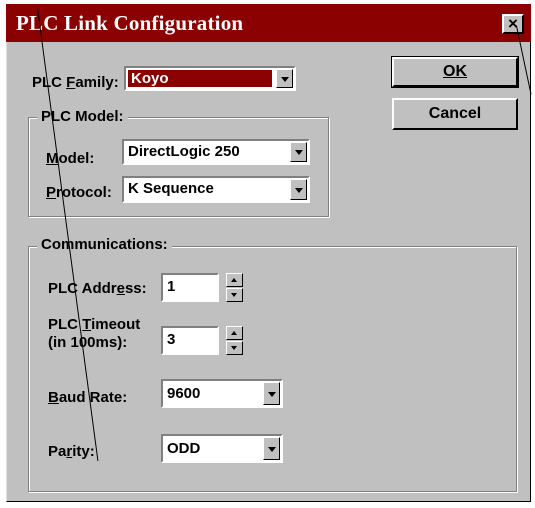 This screenshot has height=508, width=535. What do you see at coordinates (65, 324) in the screenshot?
I see `plc-timeout-label-prefix: PLC` at bounding box center [65, 324].